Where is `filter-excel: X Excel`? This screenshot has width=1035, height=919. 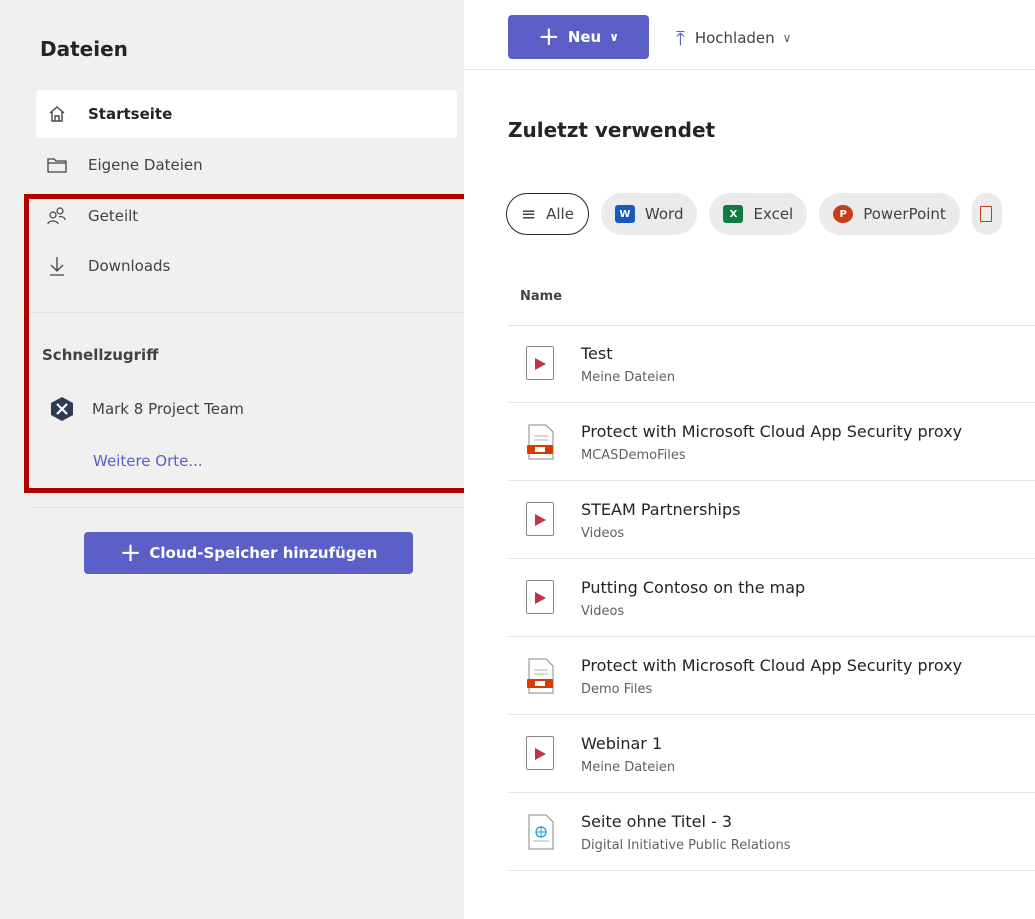 filter-excel: X Excel is located at coordinates (758, 214).